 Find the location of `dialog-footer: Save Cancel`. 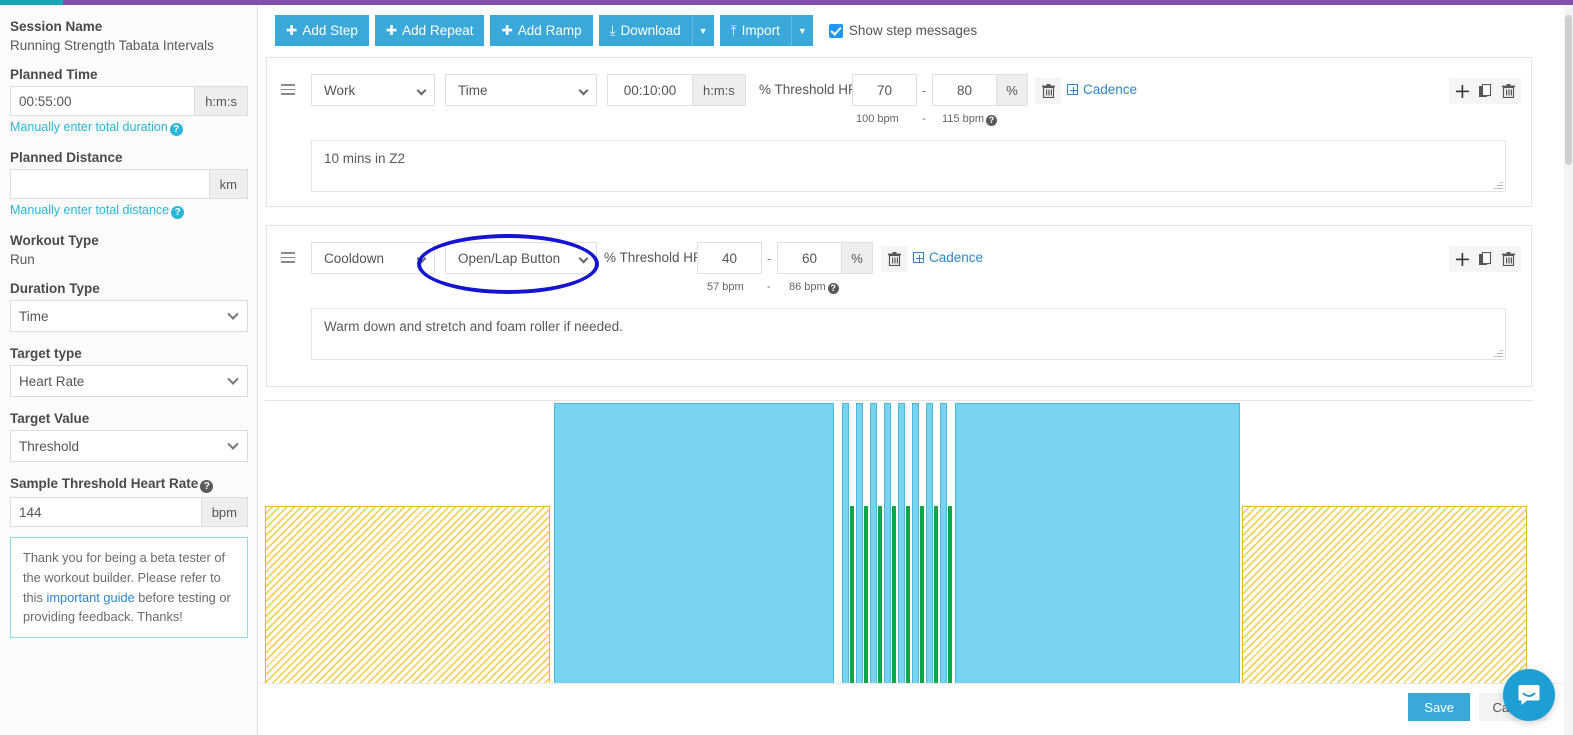

dialog-footer: Save Cancel is located at coordinates (916, 709).